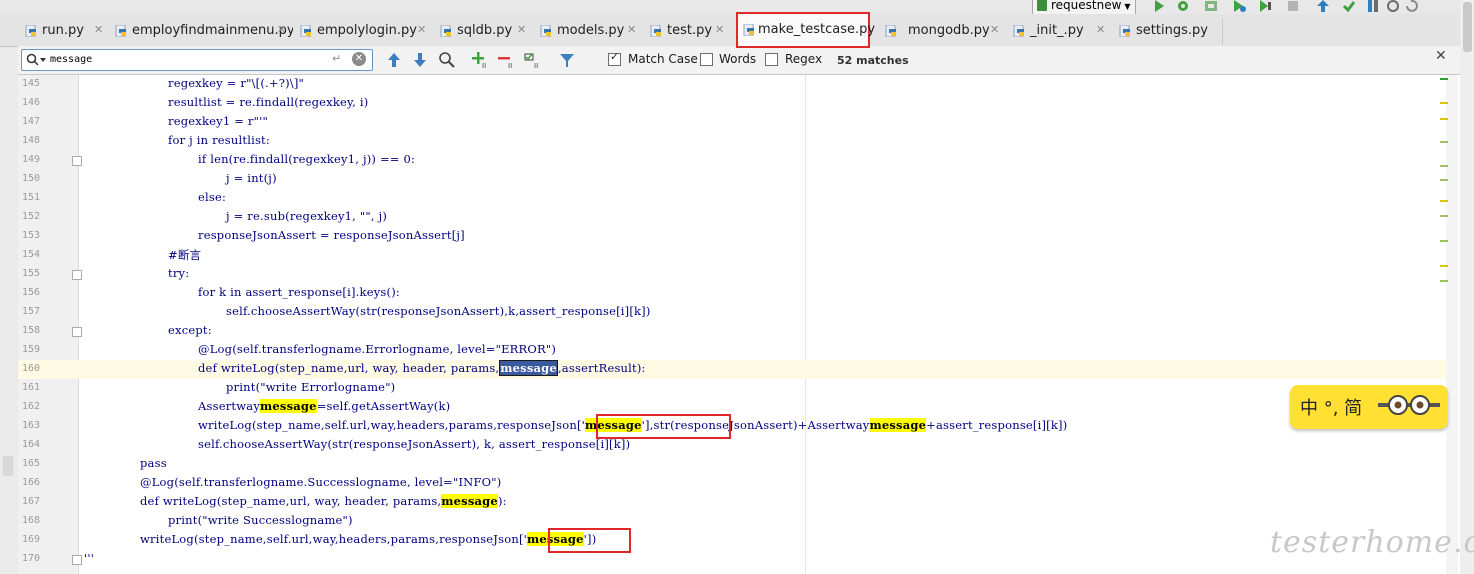  Describe the element at coordinates (732, 179) in the screenshot. I see `code-line: 150 j = int(j)` at that location.